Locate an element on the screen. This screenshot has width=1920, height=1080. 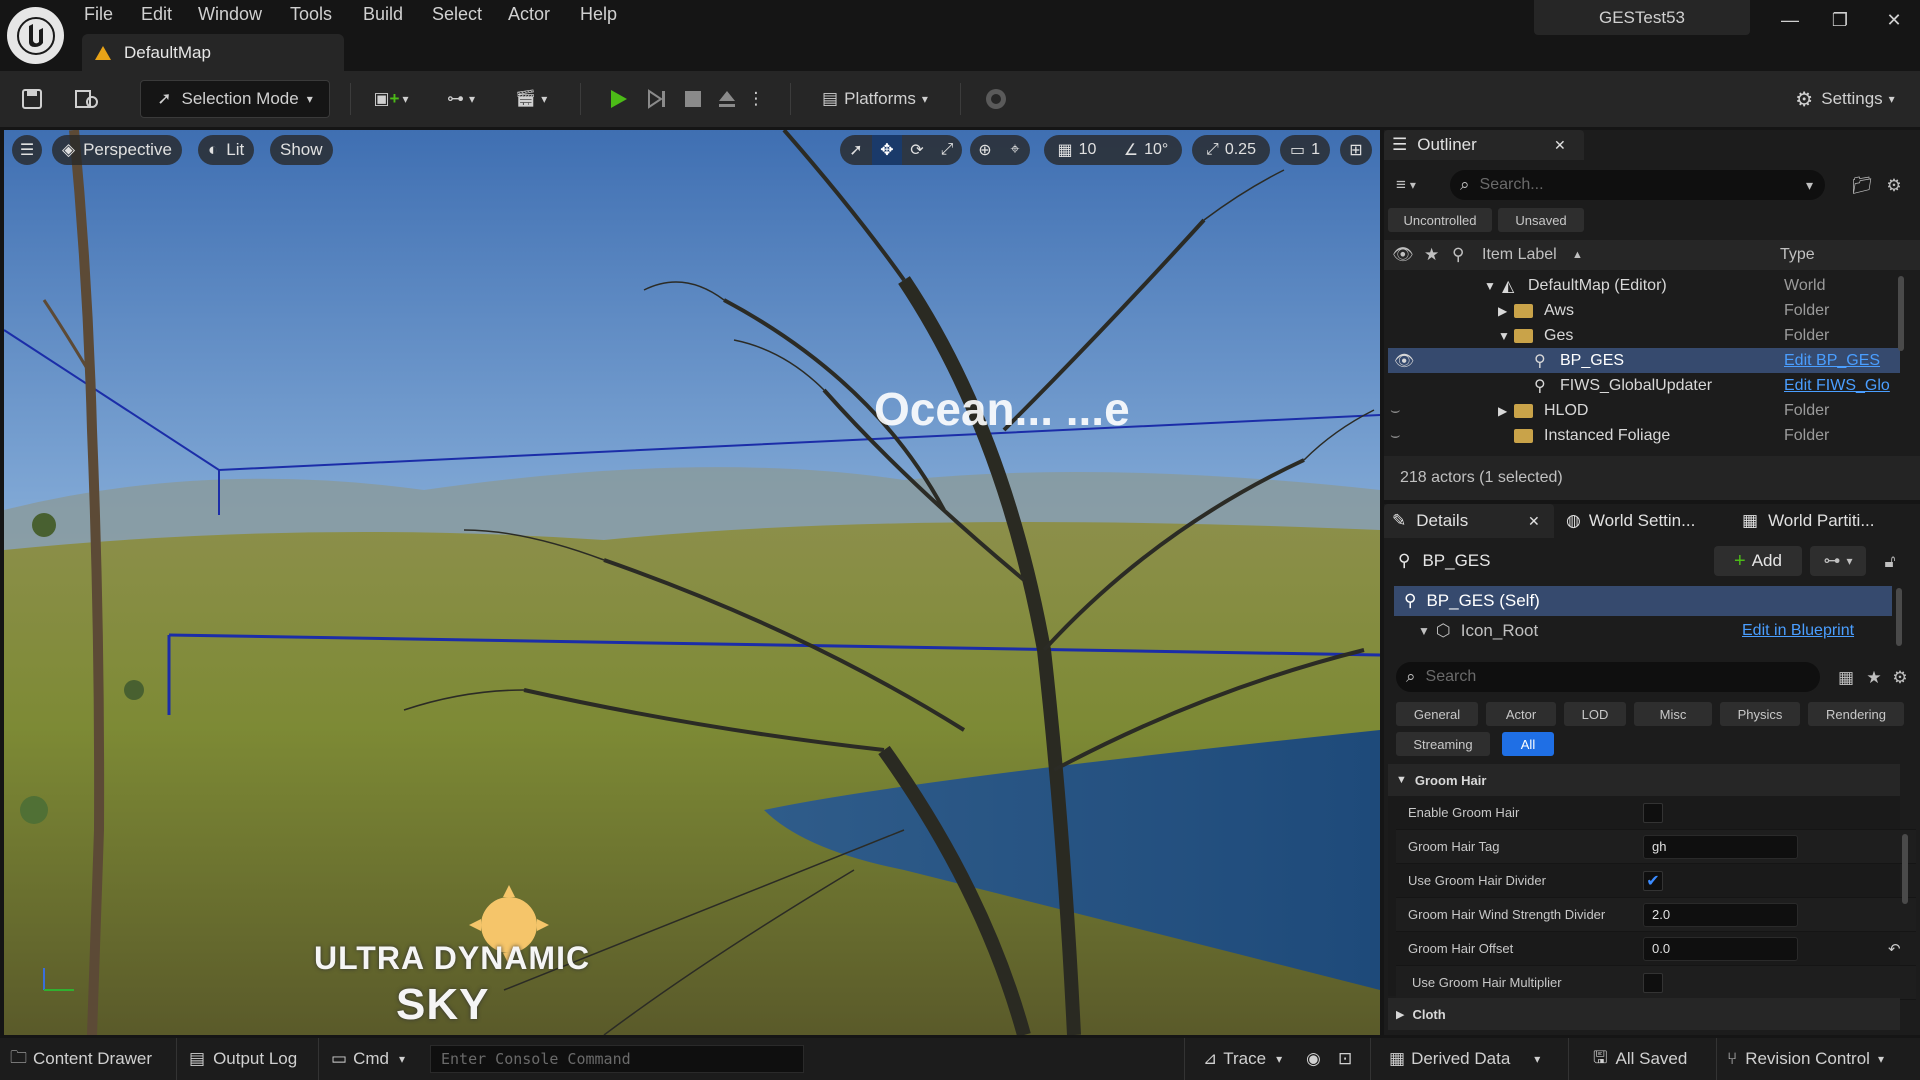
outliner-search-input: ⌕ Search... ▾ is located at coordinates (1637, 185).